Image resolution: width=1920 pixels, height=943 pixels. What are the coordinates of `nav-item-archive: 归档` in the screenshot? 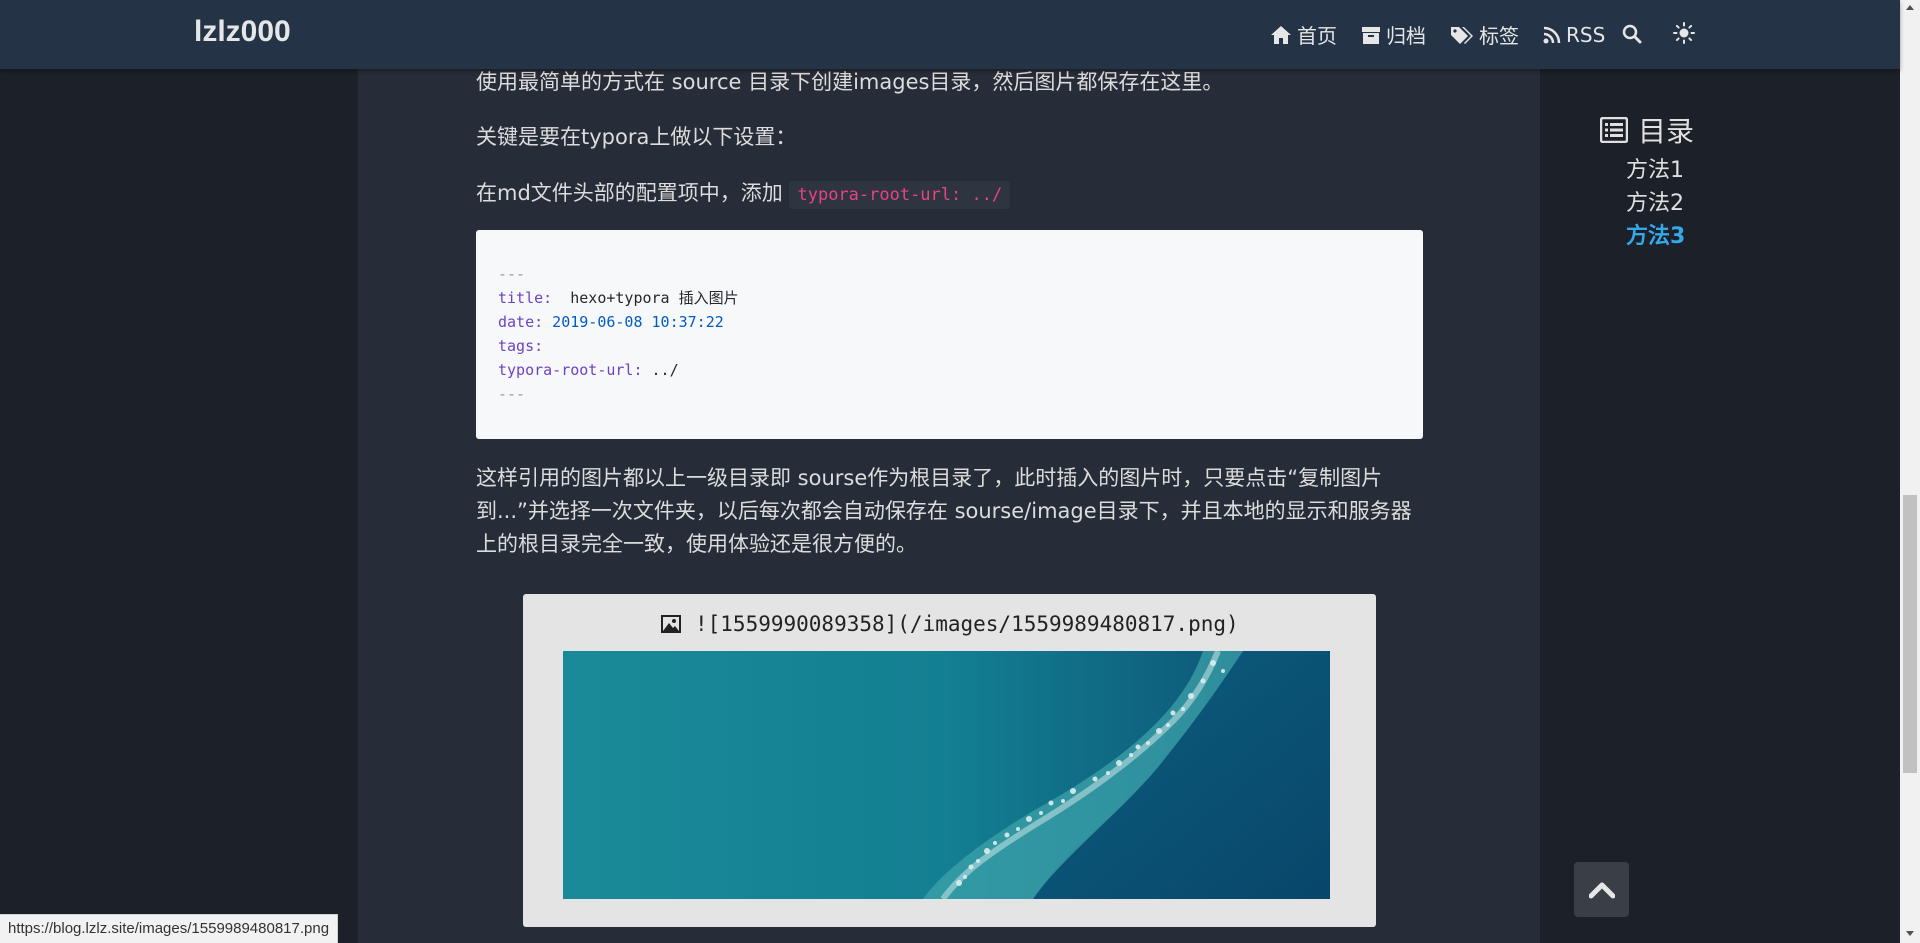 It's located at (1393, 34).